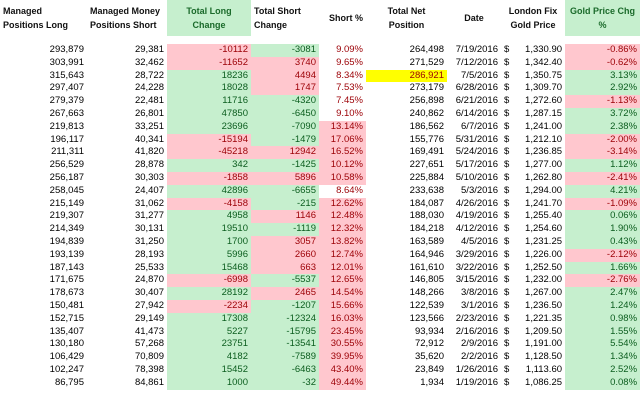  Describe the element at coordinates (544, 126) in the screenshot. I see `cell-gold-price: 1,241.00` at that location.